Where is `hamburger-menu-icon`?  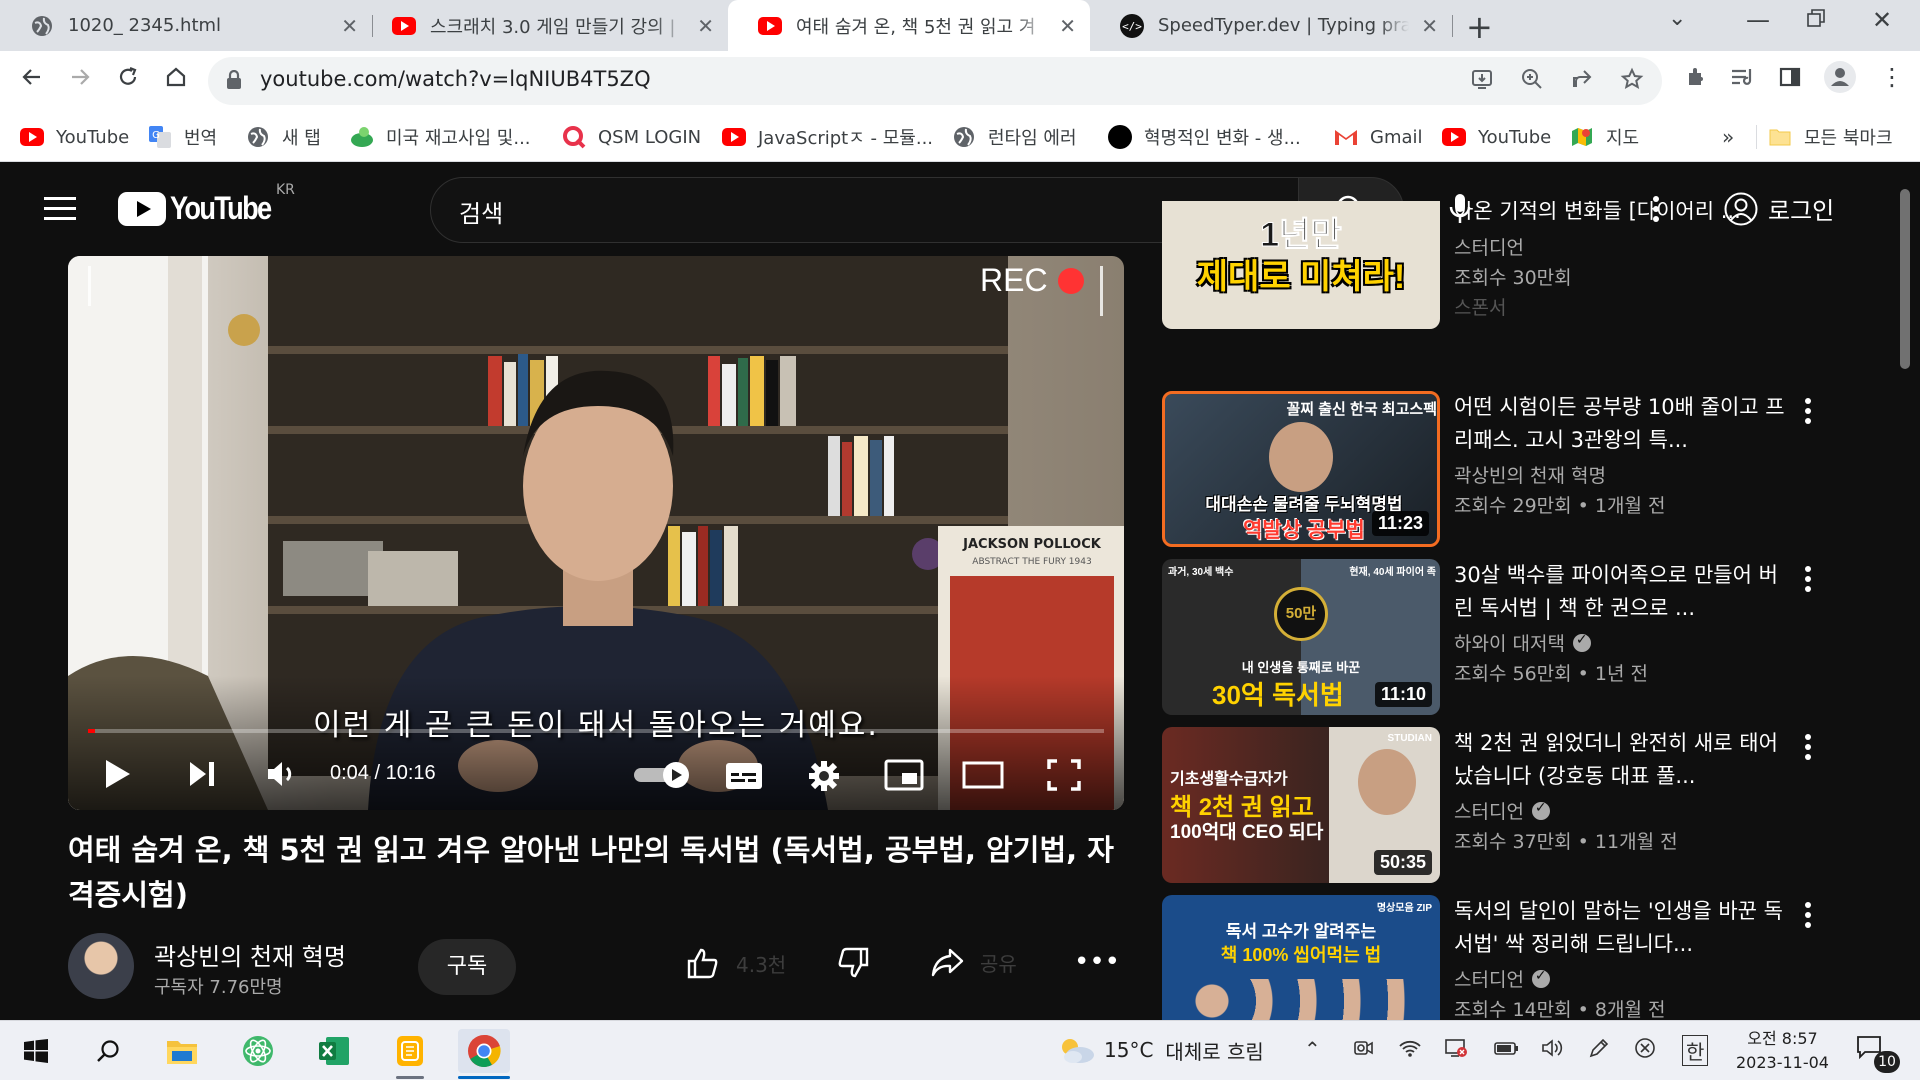
hamburger-menu-icon is located at coordinates (60, 209).